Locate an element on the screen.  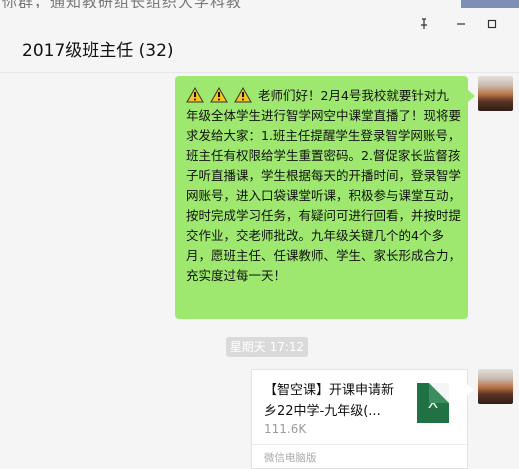
file-source: 微信电脑版 is located at coordinates (290, 458).